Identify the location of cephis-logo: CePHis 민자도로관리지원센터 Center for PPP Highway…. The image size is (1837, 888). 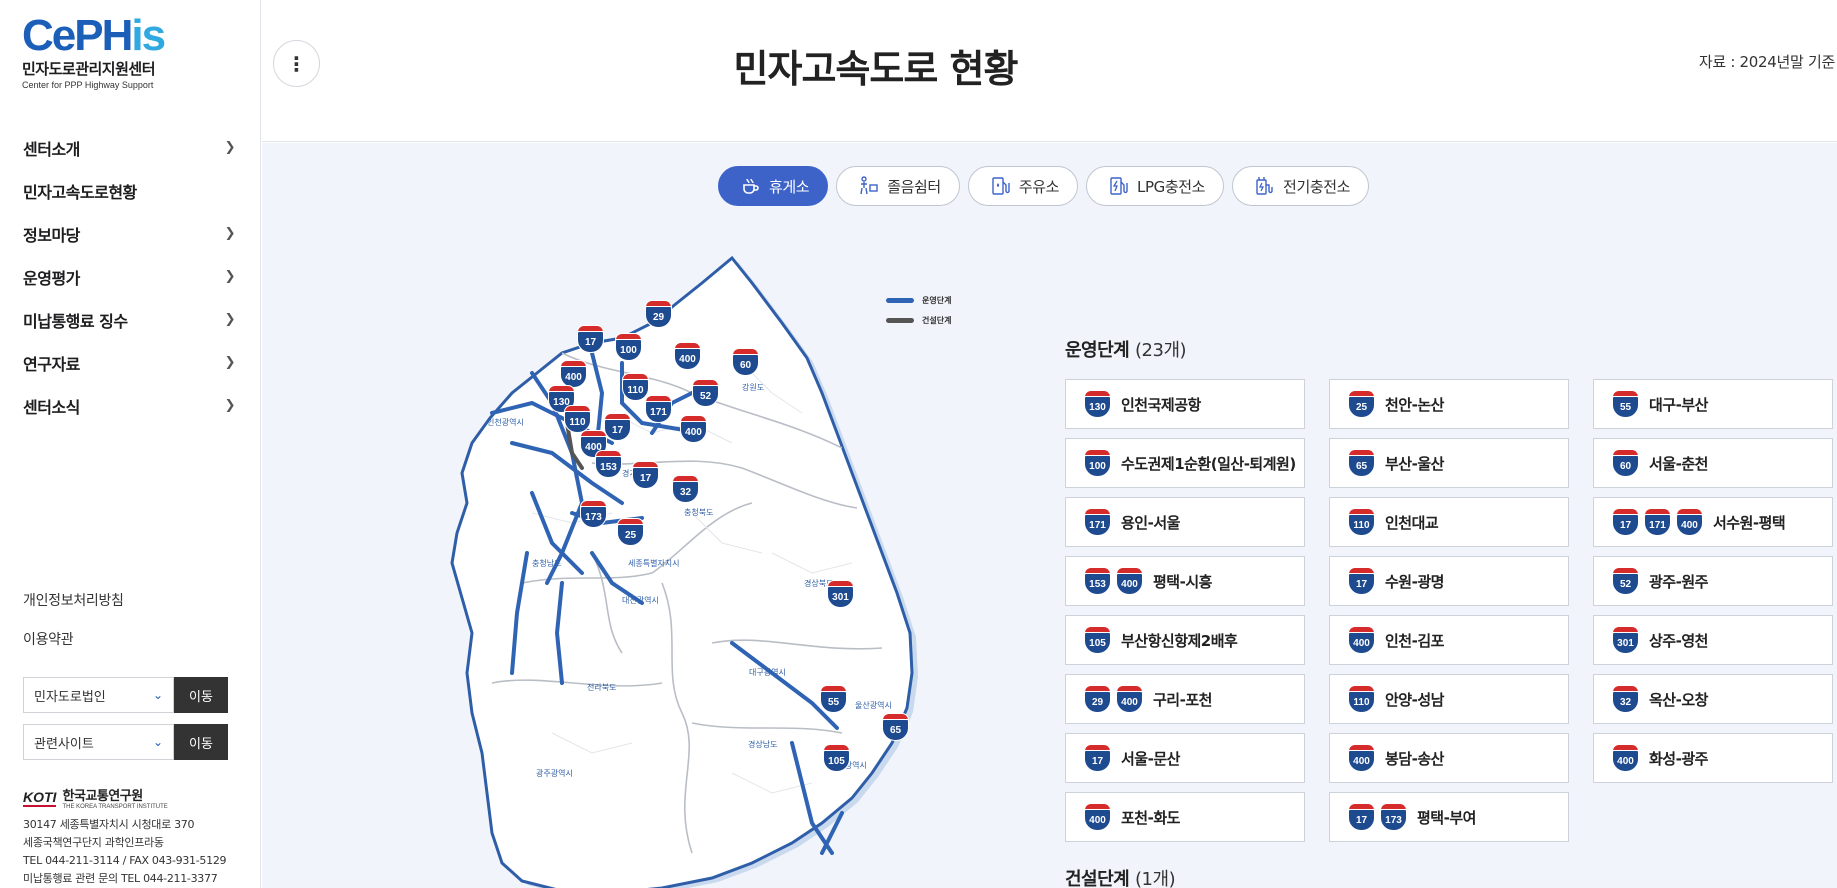
(94, 51).